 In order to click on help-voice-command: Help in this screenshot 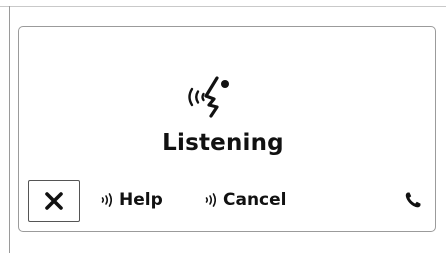, I will do `click(131, 200)`.